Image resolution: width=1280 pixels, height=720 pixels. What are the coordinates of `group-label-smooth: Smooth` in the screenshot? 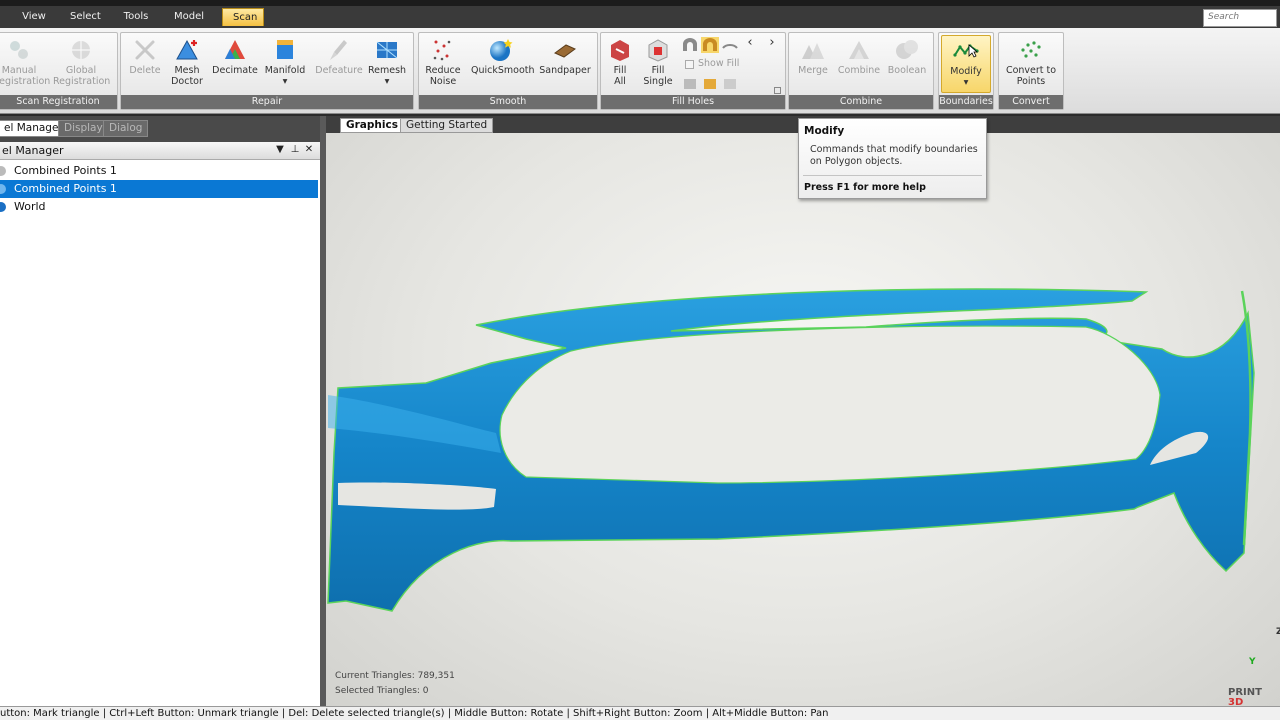 It's located at (508, 102).